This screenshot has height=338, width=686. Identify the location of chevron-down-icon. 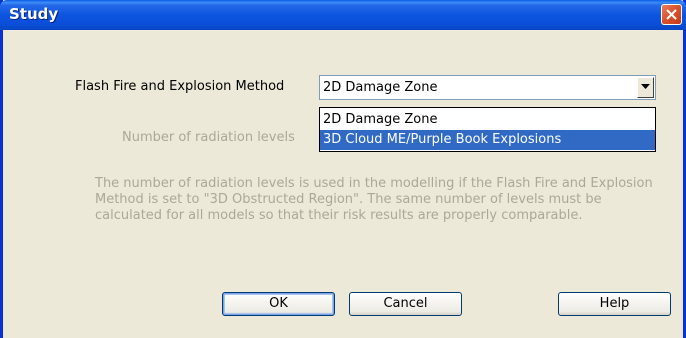
(645, 86).